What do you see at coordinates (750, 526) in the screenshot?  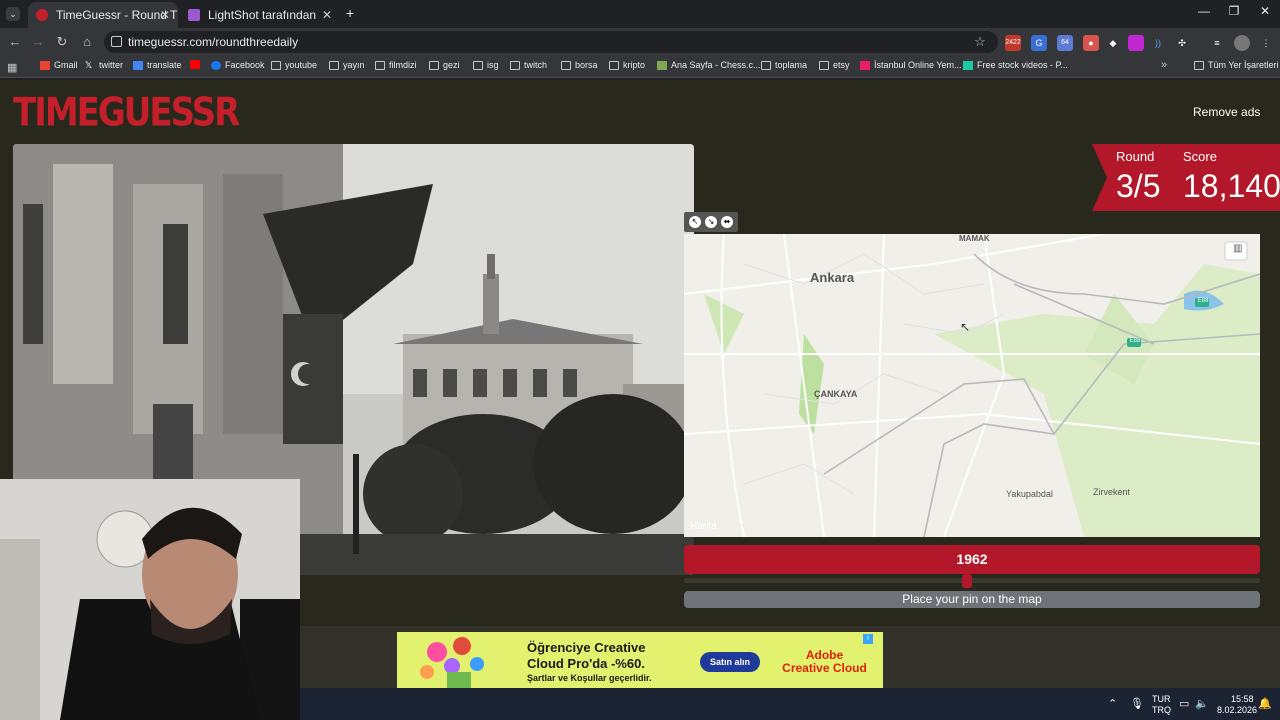 I see `map-legal-link: Yasal Bilgi` at bounding box center [750, 526].